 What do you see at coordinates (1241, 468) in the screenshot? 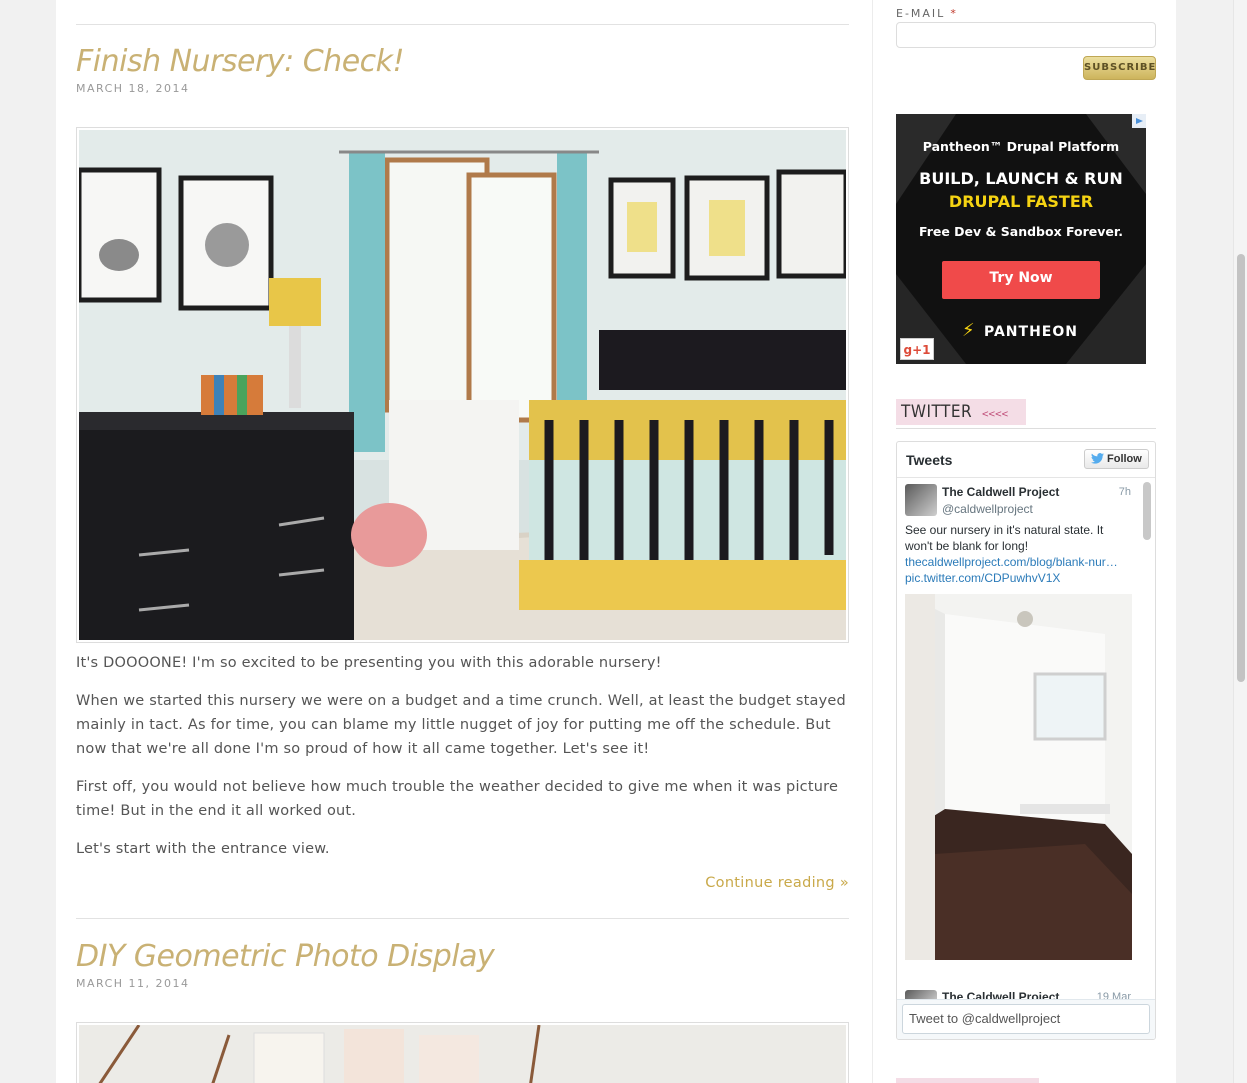
I see `window-scrollbar-thumb` at bounding box center [1241, 468].